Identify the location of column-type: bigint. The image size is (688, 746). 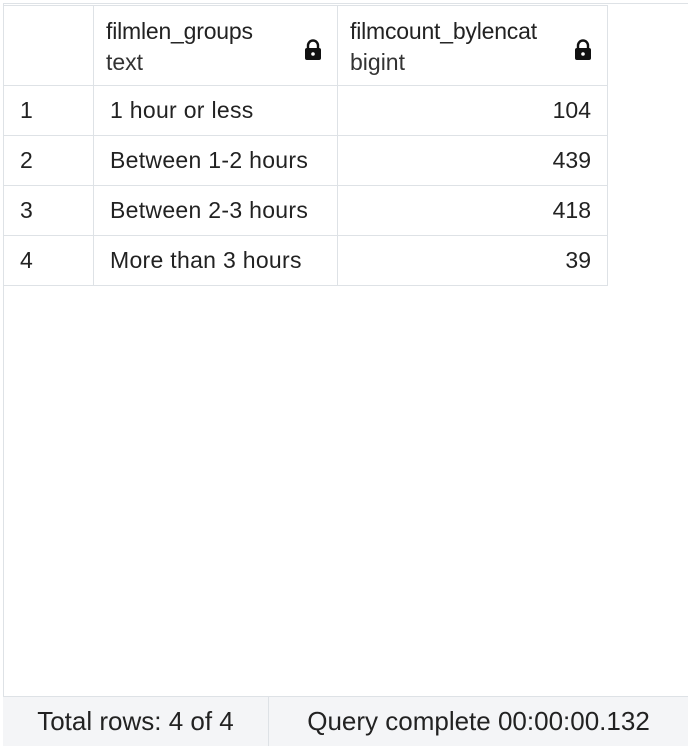
(377, 62).